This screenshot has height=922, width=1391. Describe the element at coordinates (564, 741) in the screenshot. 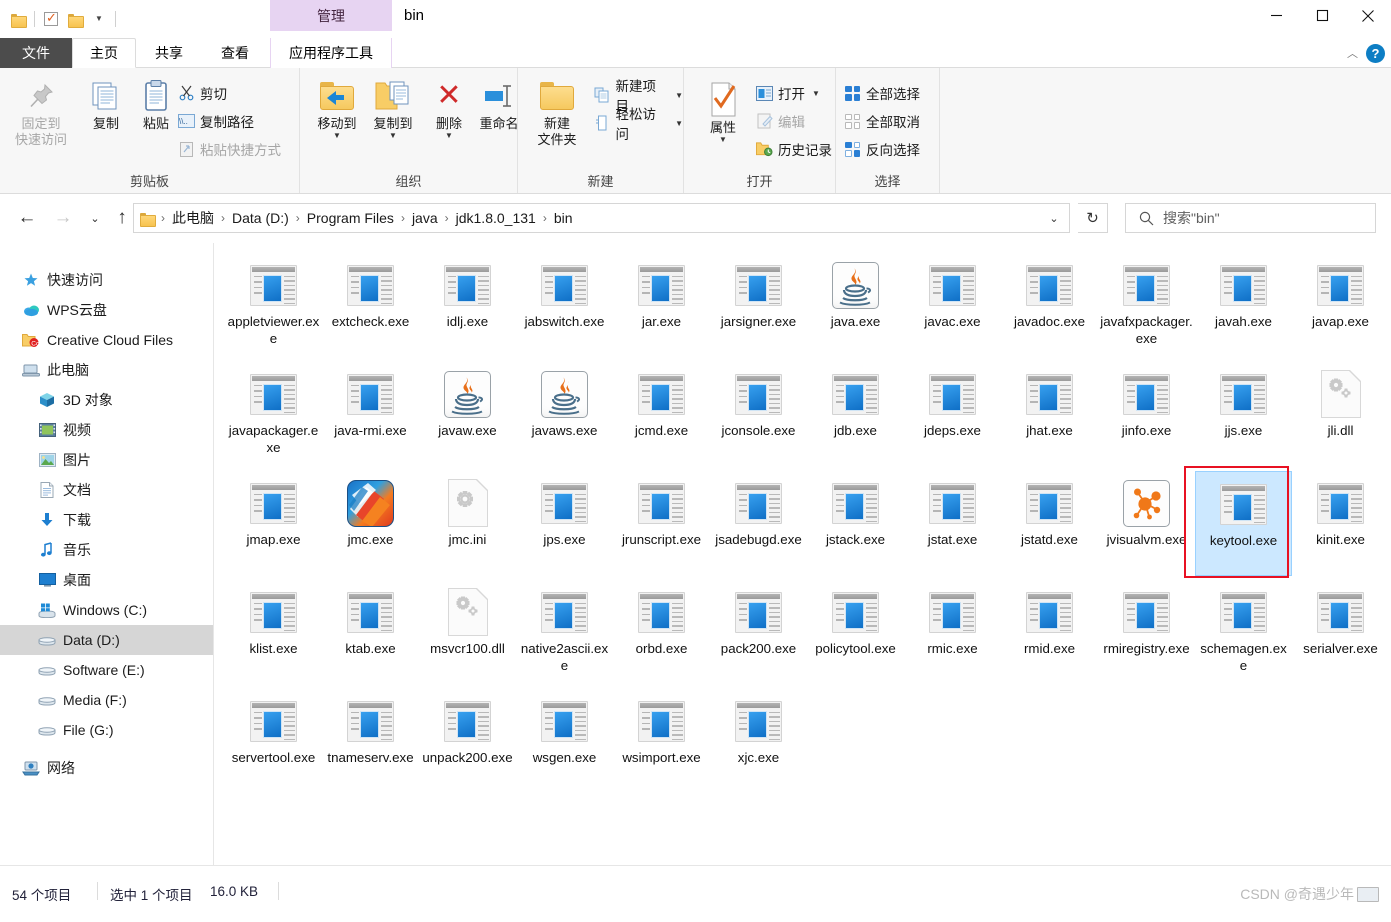

I see `file-item: wsgen.exe` at that location.